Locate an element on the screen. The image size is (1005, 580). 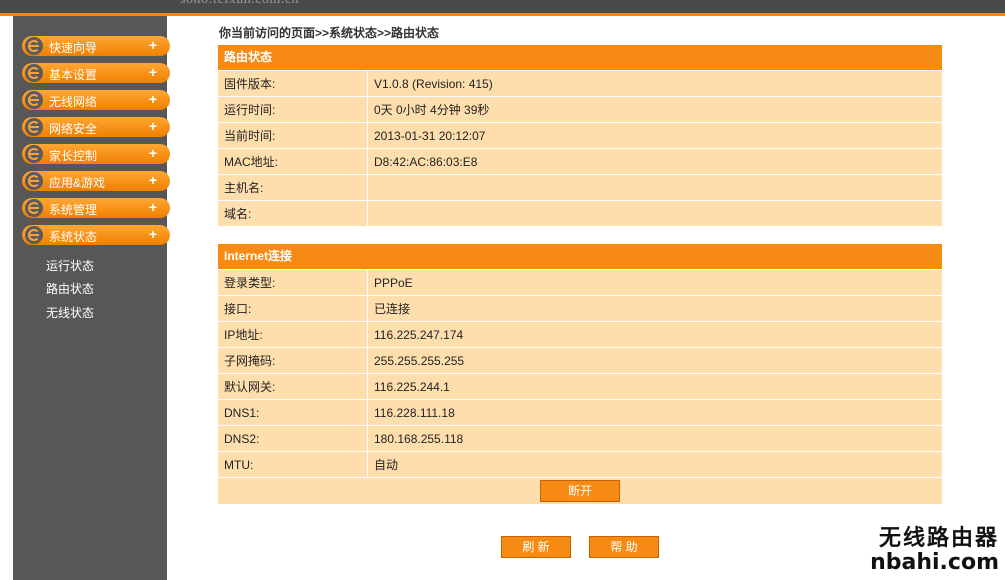
menu-label: 网络安全 is located at coordinates (73, 129).